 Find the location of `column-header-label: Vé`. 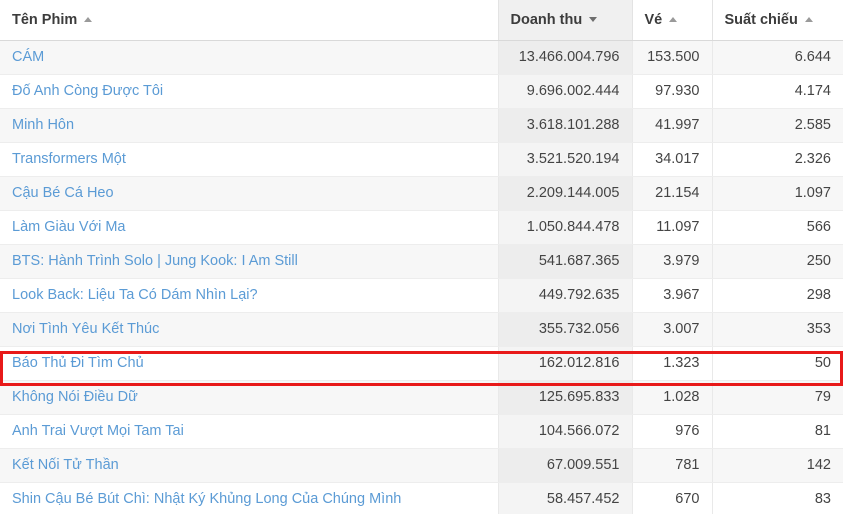

column-header-label: Vé is located at coordinates (653, 19).